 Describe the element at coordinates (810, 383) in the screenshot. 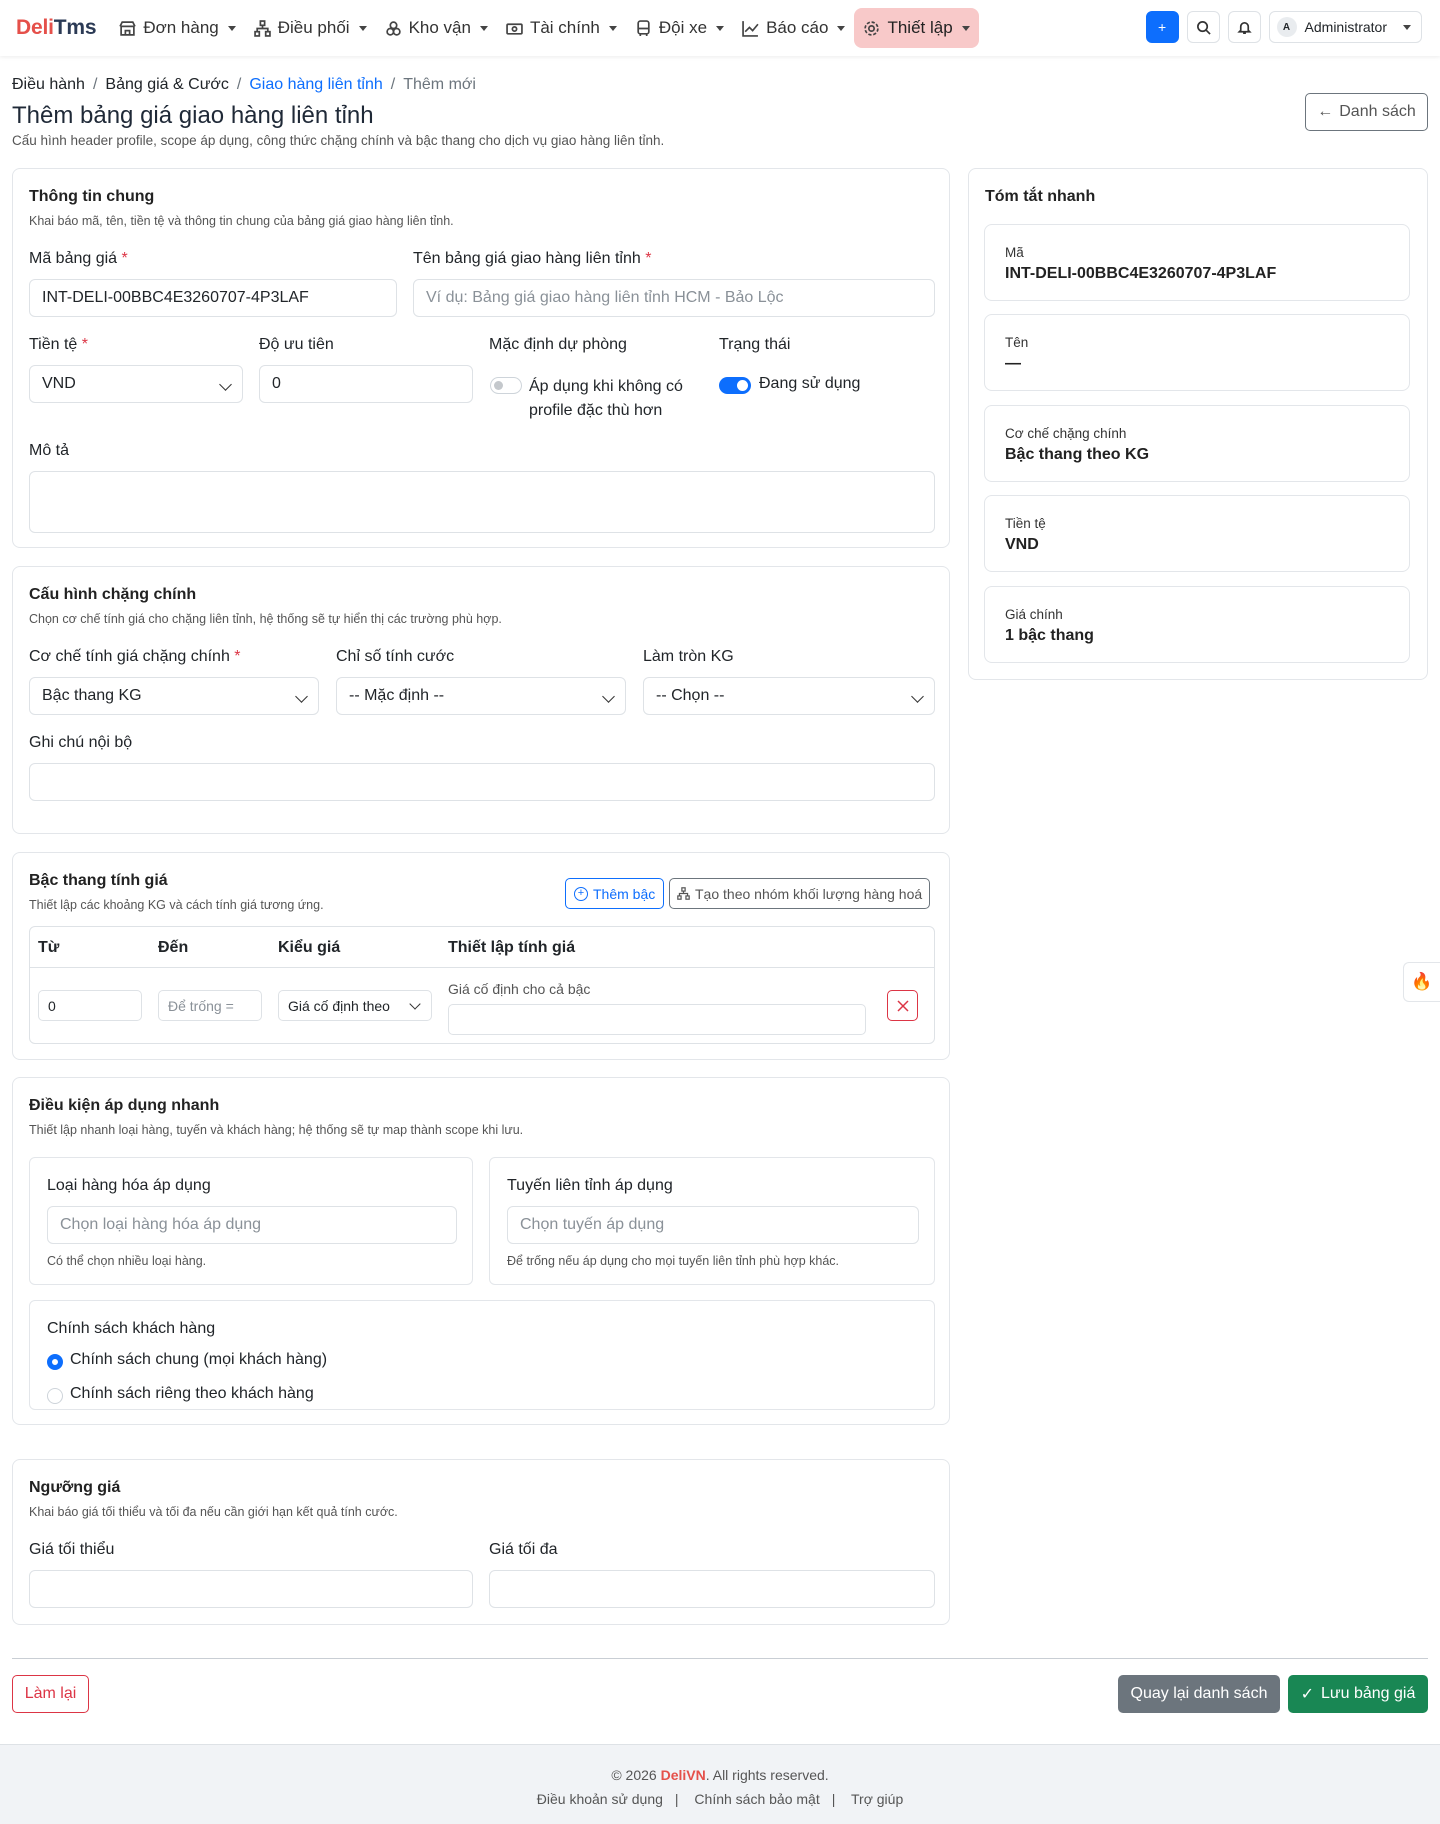

I see `status-text: Đang sử dụng` at that location.